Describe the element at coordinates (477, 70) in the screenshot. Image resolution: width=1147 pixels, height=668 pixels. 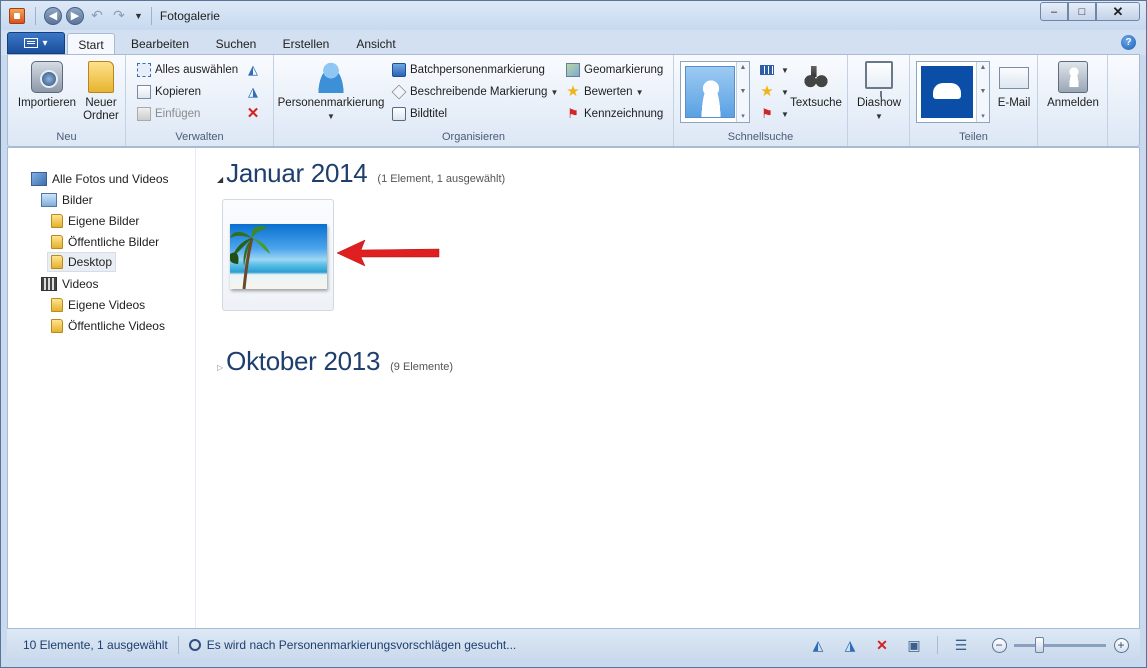
I see `batch-people-label: Batchpersonenmarkierung` at that location.